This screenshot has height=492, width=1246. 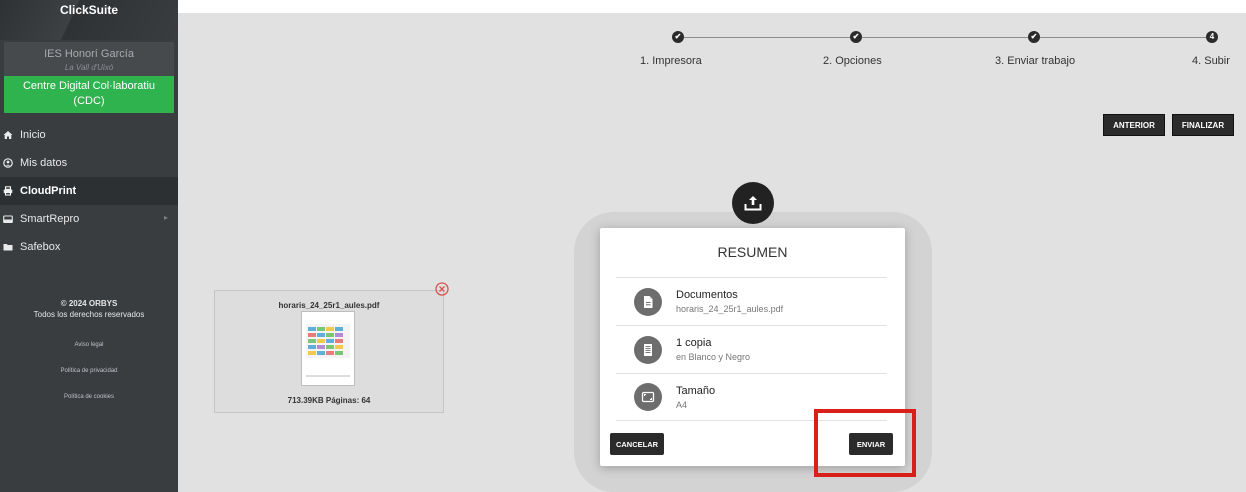 I want to click on send-button-highlight-box, so click(x=865, y=443).